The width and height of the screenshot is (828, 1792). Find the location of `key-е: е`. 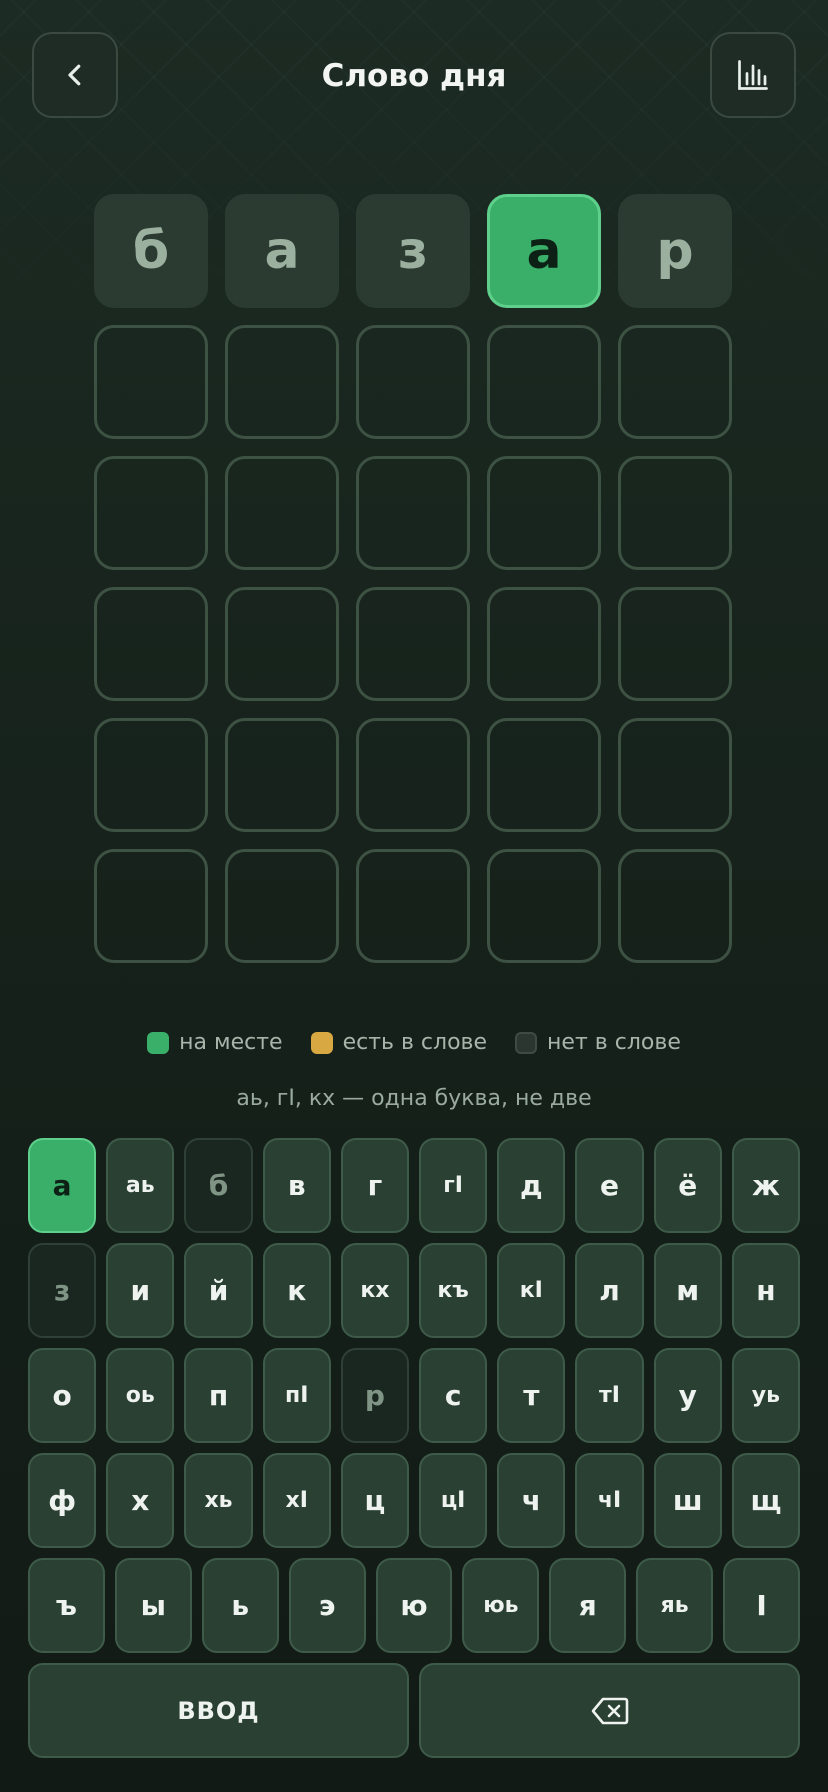

key-е: е is located at coordinates (609, 1185).